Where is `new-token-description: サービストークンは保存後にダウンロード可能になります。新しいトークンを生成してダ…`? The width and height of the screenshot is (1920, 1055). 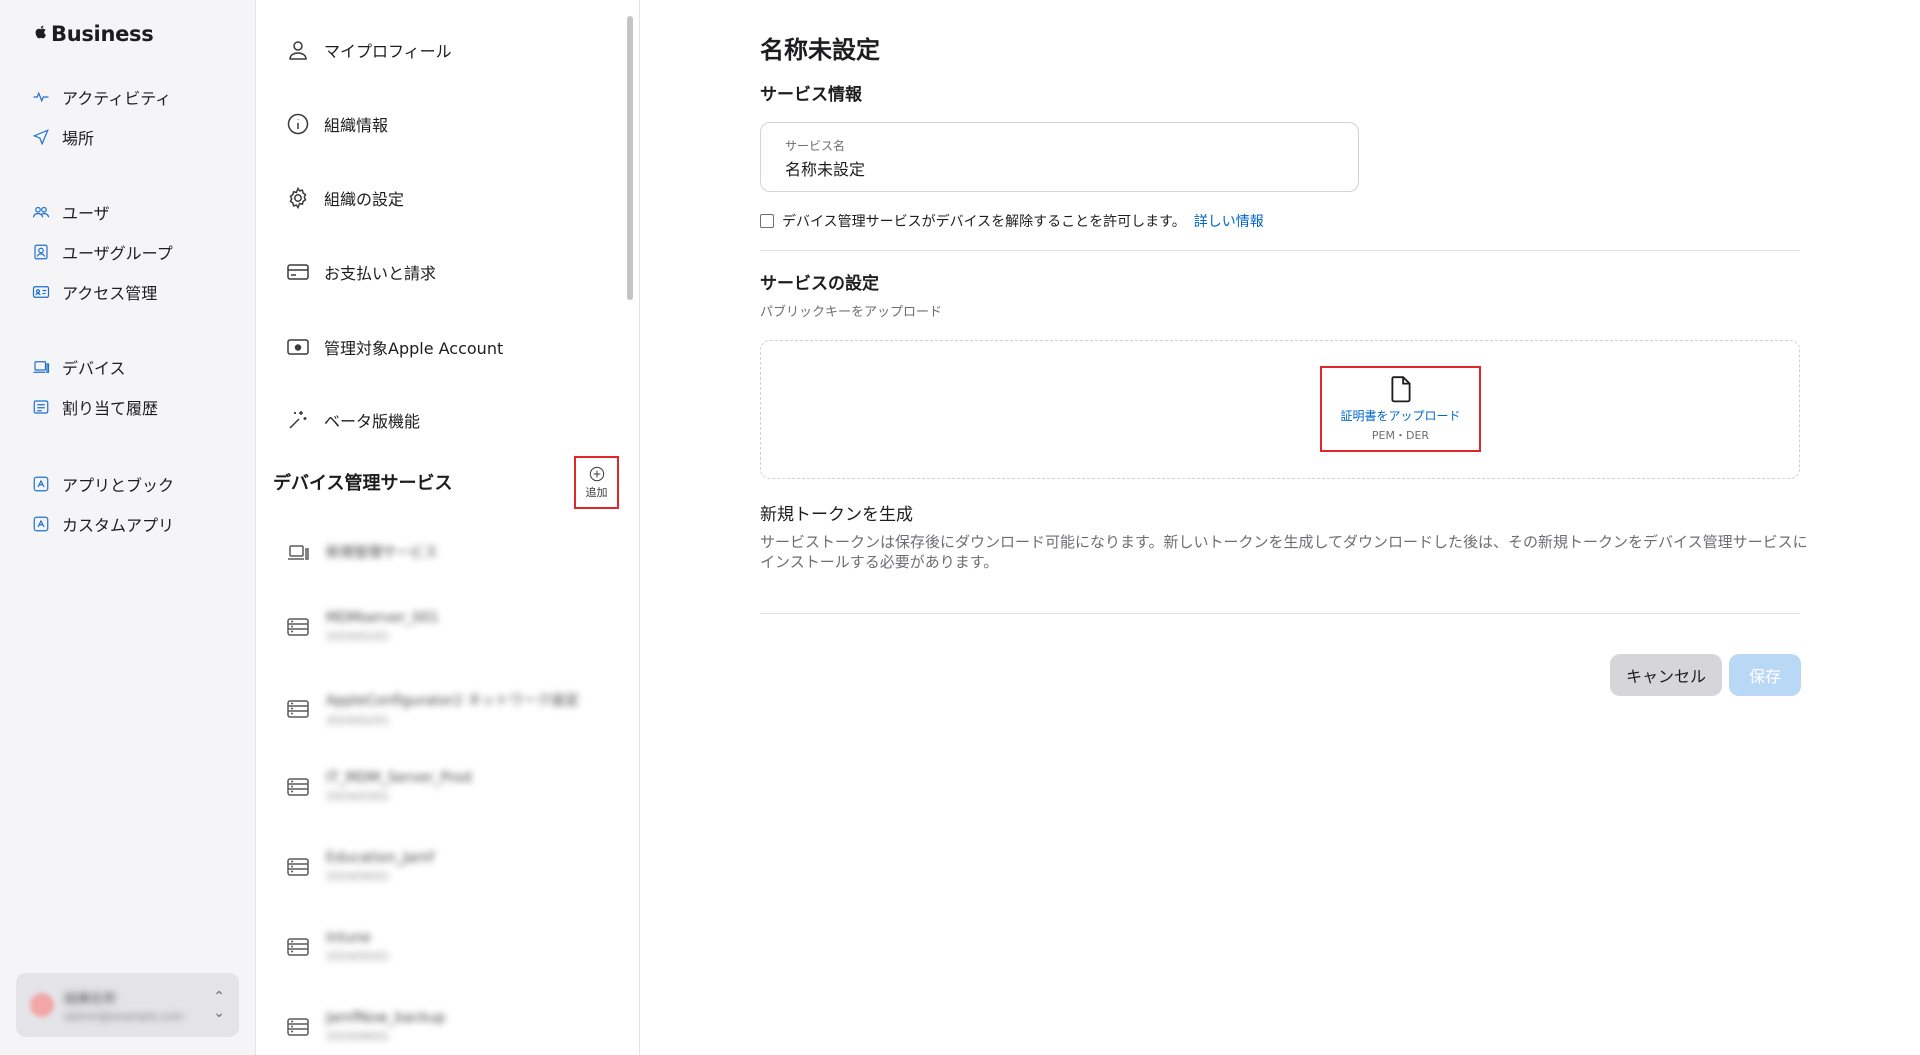 new-token-description: サービストークンは保存後にダウンロード可能になります。新しいトークンを生成してダ… is located at coordinates (1284, 552).